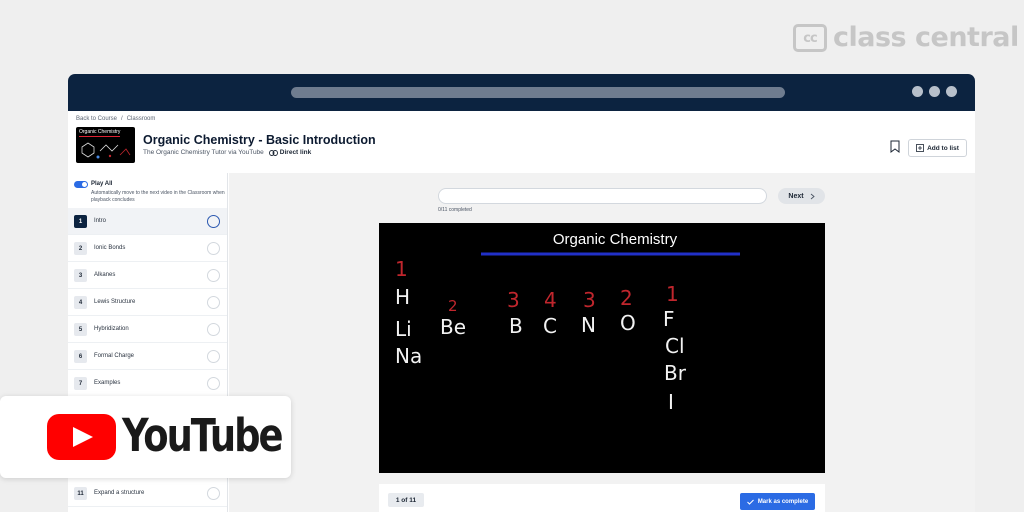 The width and height of the screenshot is (1024, 512). I want to click on class-central-brand: cc class central, so click(906, 38).